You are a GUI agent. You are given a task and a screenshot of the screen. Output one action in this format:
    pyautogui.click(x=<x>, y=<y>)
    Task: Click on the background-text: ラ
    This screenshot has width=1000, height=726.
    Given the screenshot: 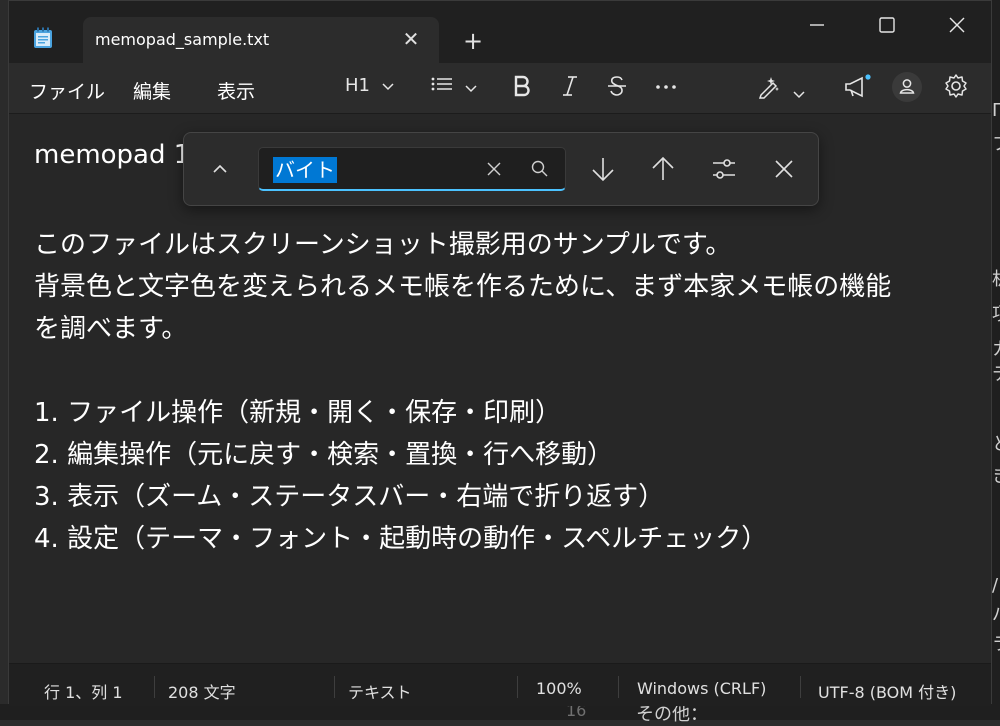 What is the action you would take?
    pyautogui.click(x=996, y=643)
    